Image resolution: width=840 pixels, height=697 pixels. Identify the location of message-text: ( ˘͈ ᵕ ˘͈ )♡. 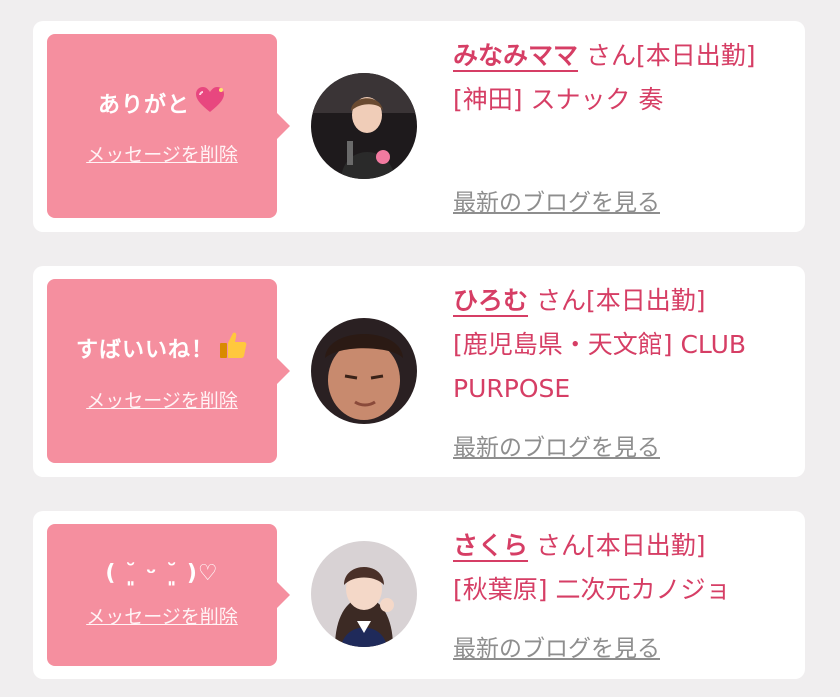
(161, 573).